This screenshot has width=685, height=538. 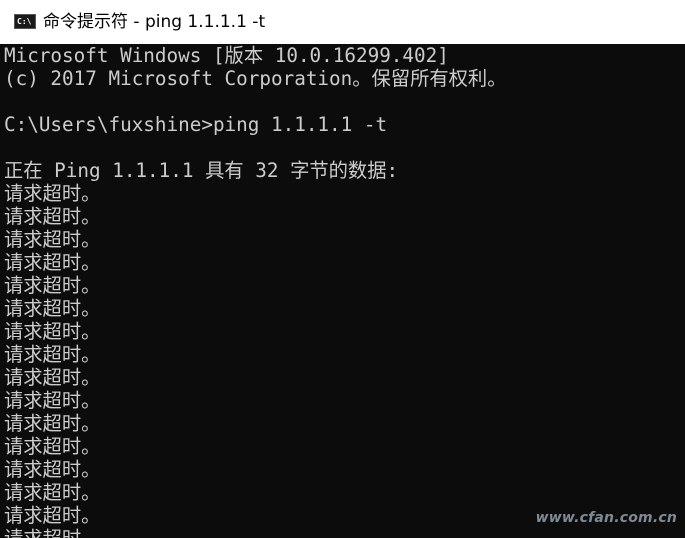 I want to click on cmd-icon-glyph: C:\, so click(x=24, y=21).